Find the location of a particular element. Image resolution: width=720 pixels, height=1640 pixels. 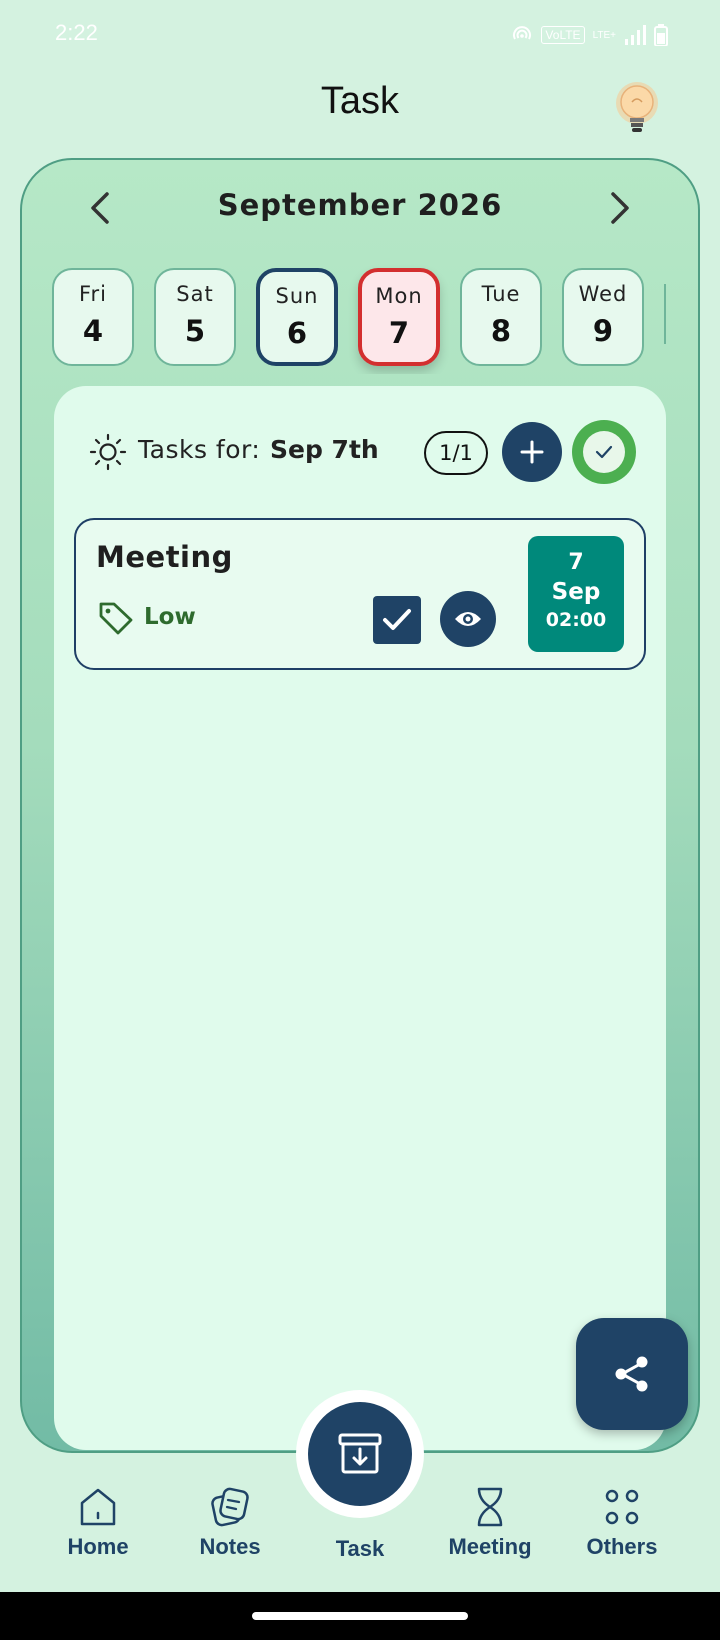

four-dots-icon is located at coordinates (622, 1507).